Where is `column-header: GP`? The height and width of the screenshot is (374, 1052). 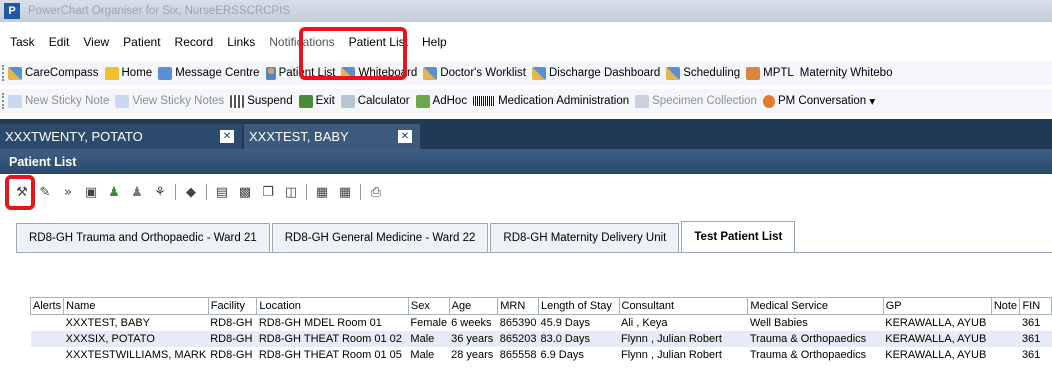 column-header: GP is located at coordinates (937, 306).